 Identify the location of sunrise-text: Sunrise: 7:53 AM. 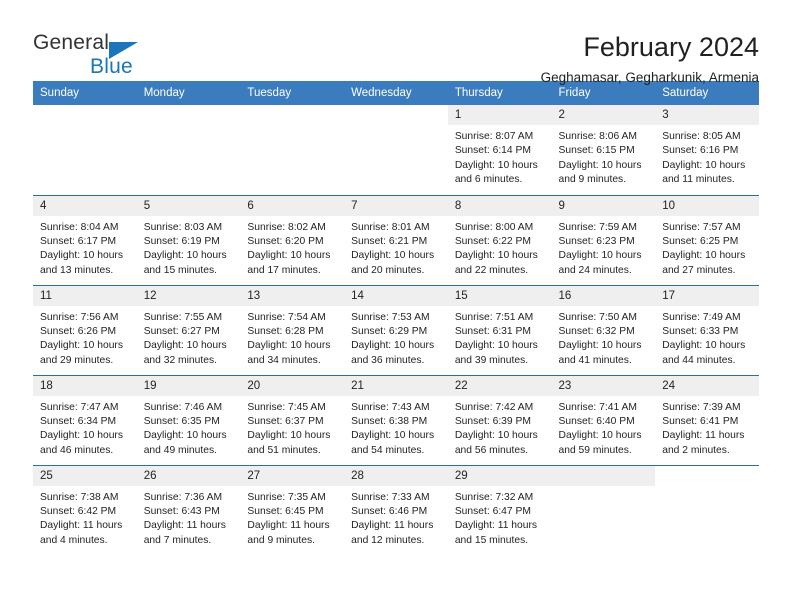
(390, 317).